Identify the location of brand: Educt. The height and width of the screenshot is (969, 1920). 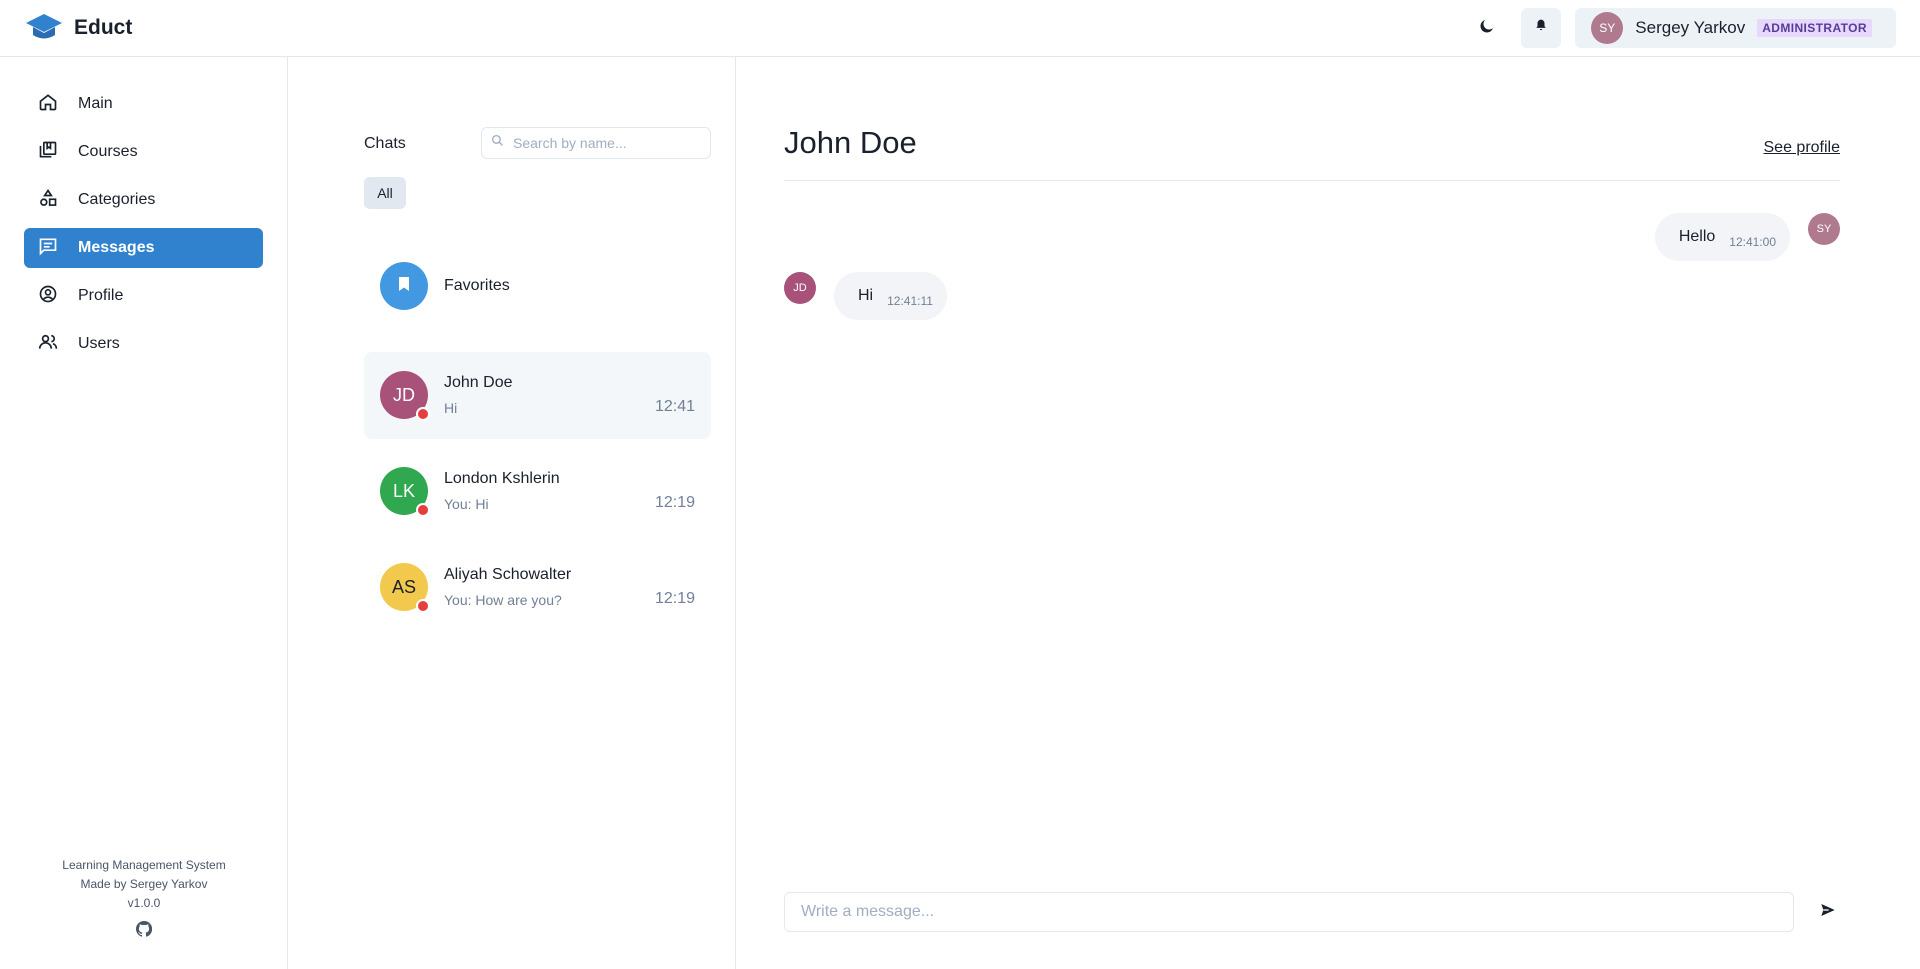
(78, 28).